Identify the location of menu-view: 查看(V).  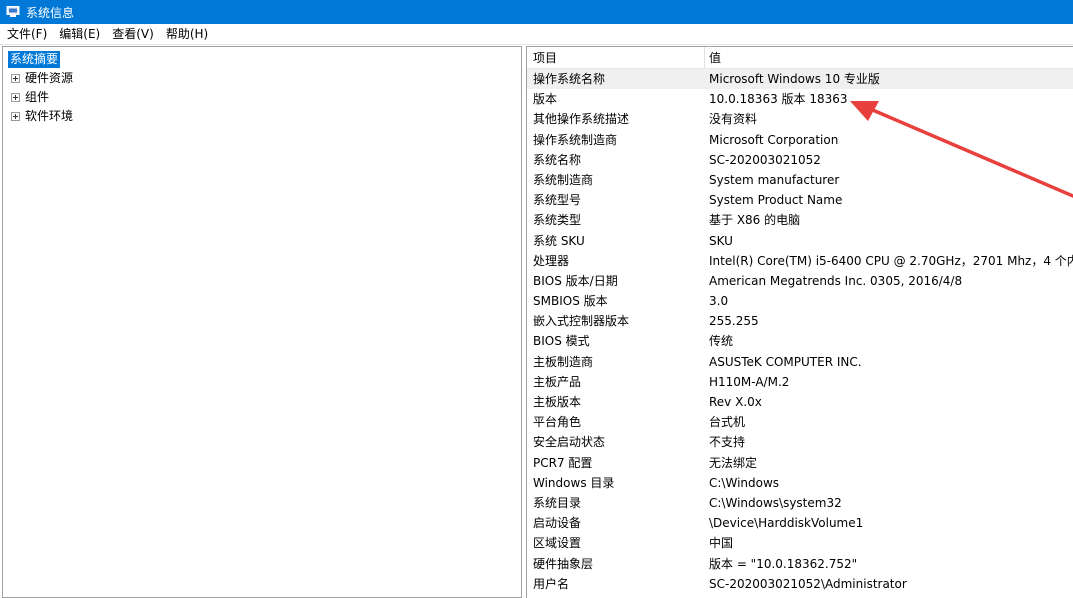
(133, 34).